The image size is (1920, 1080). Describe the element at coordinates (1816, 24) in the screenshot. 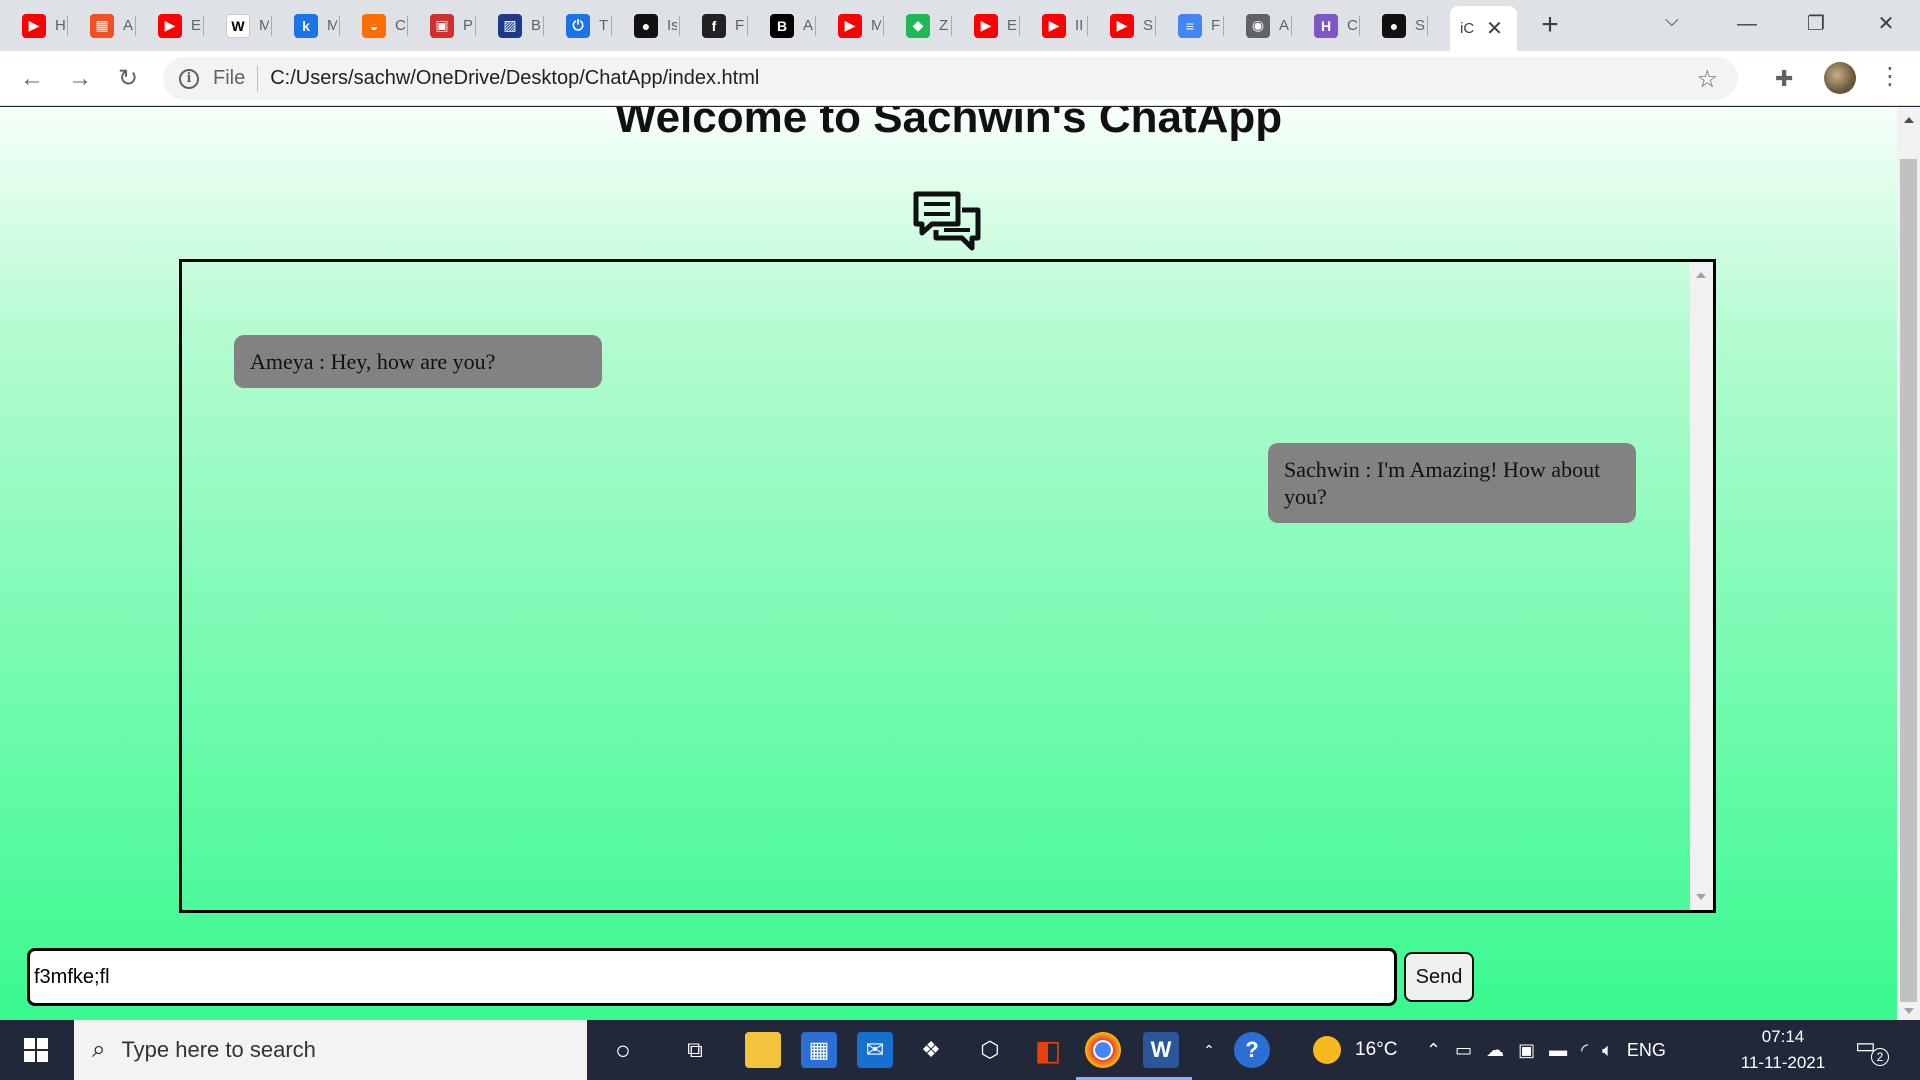

I see `restore-icon: ❐` at that location.